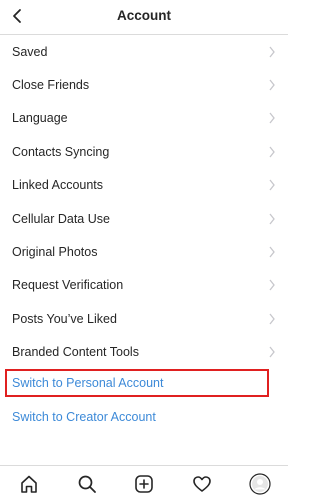 Image resolution: width=320 pixels, height=500 pixels. I want to click on menu-item-cellular-data-use: Cellular Data Use, so click(144, 218).